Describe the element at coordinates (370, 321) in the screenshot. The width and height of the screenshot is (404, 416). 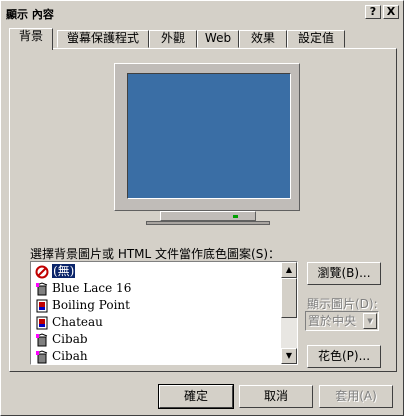
I see `dropdown-arrow-icon: ▼` at that location.